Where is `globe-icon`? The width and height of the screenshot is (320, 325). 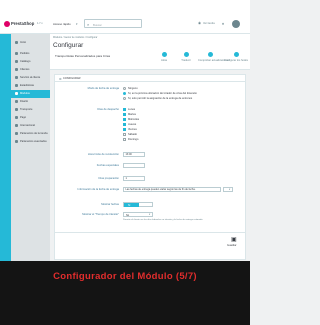 globe-icon is located at coordinates (16, 125).